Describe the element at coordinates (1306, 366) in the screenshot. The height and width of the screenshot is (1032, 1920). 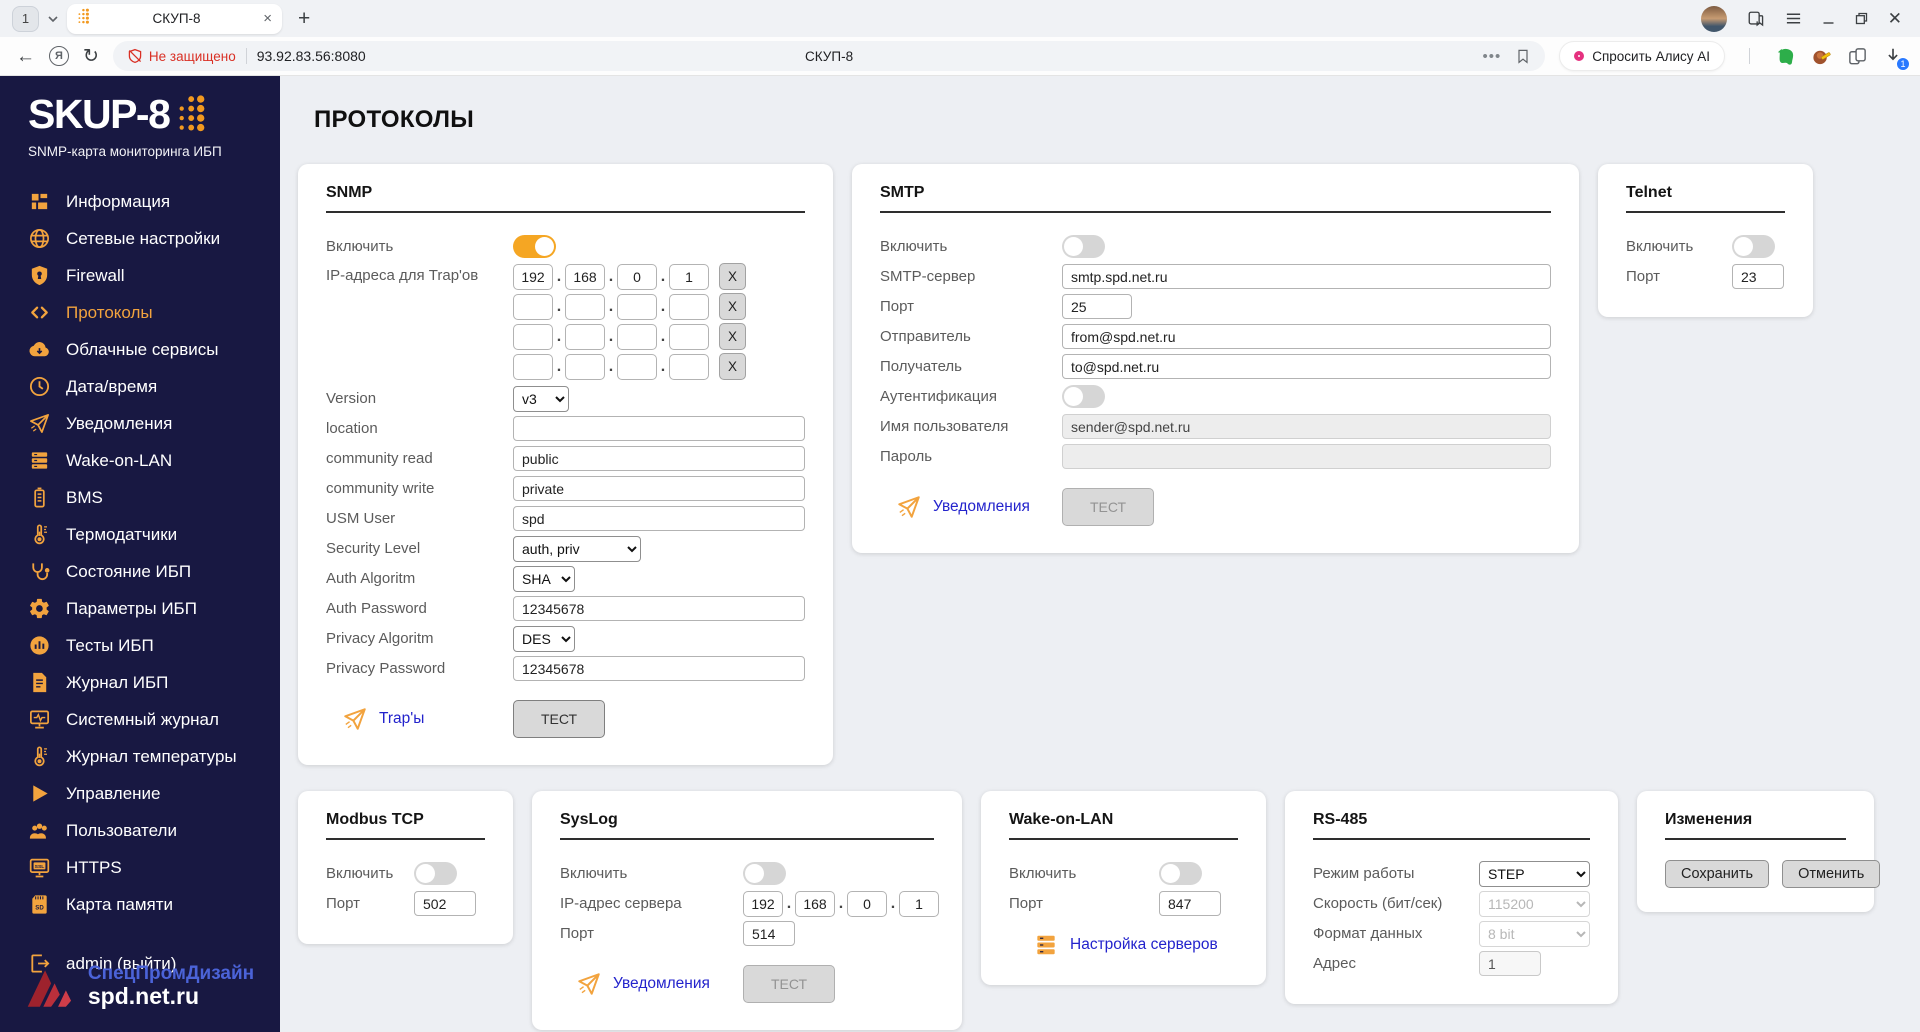
I see `smtp-recipient-input` at that location.